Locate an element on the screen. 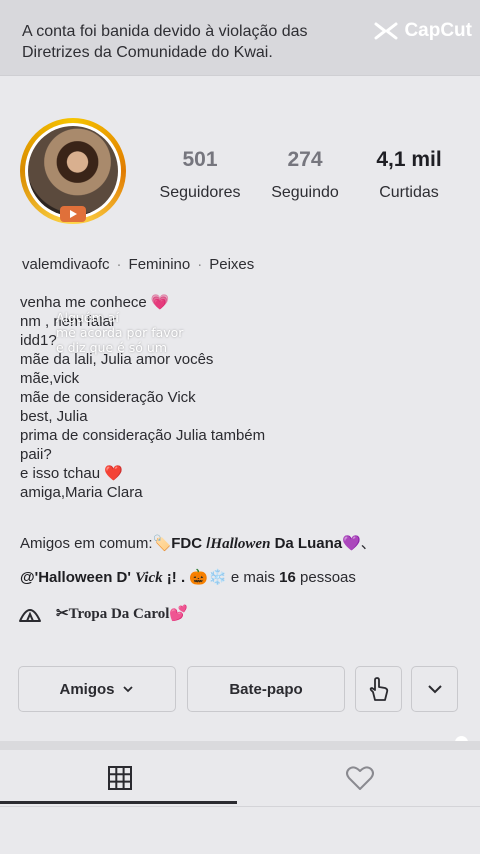  people-text: pessoas is located at coordinates (325, 577).